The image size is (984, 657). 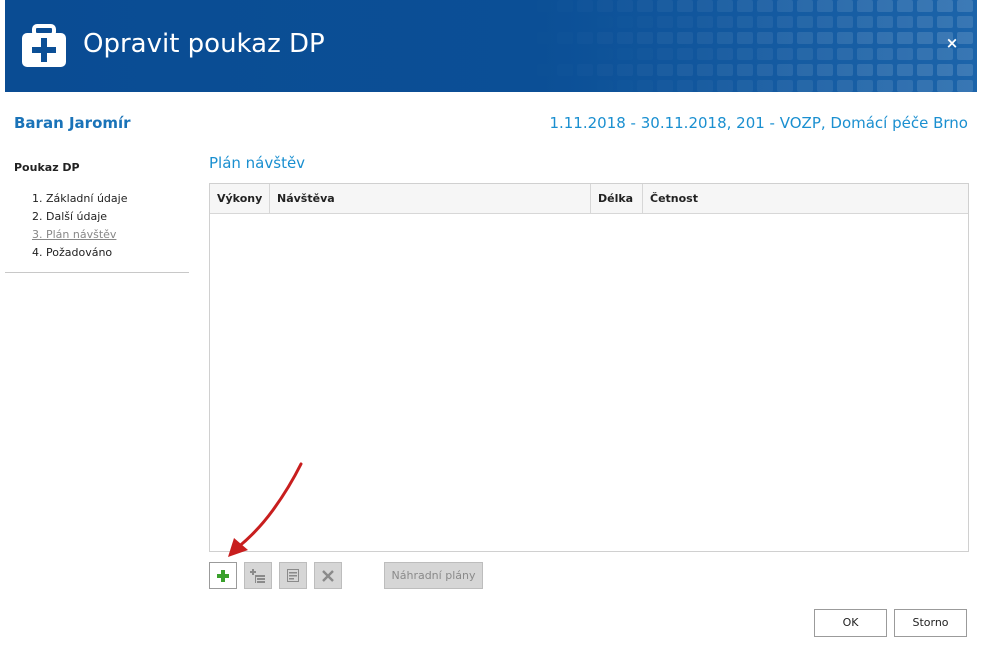 What do you see at coordinates (47, 167) in the screenshot?
I see `sidebar-title: Poukaz DP` at bounding box center [47, 167].